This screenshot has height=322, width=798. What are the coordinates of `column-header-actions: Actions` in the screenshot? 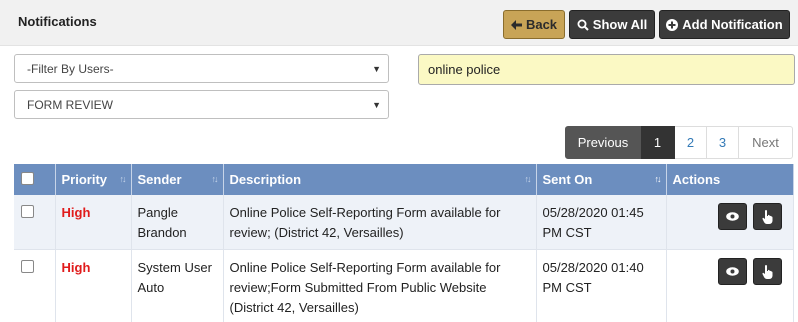 It's located at (730, 179).